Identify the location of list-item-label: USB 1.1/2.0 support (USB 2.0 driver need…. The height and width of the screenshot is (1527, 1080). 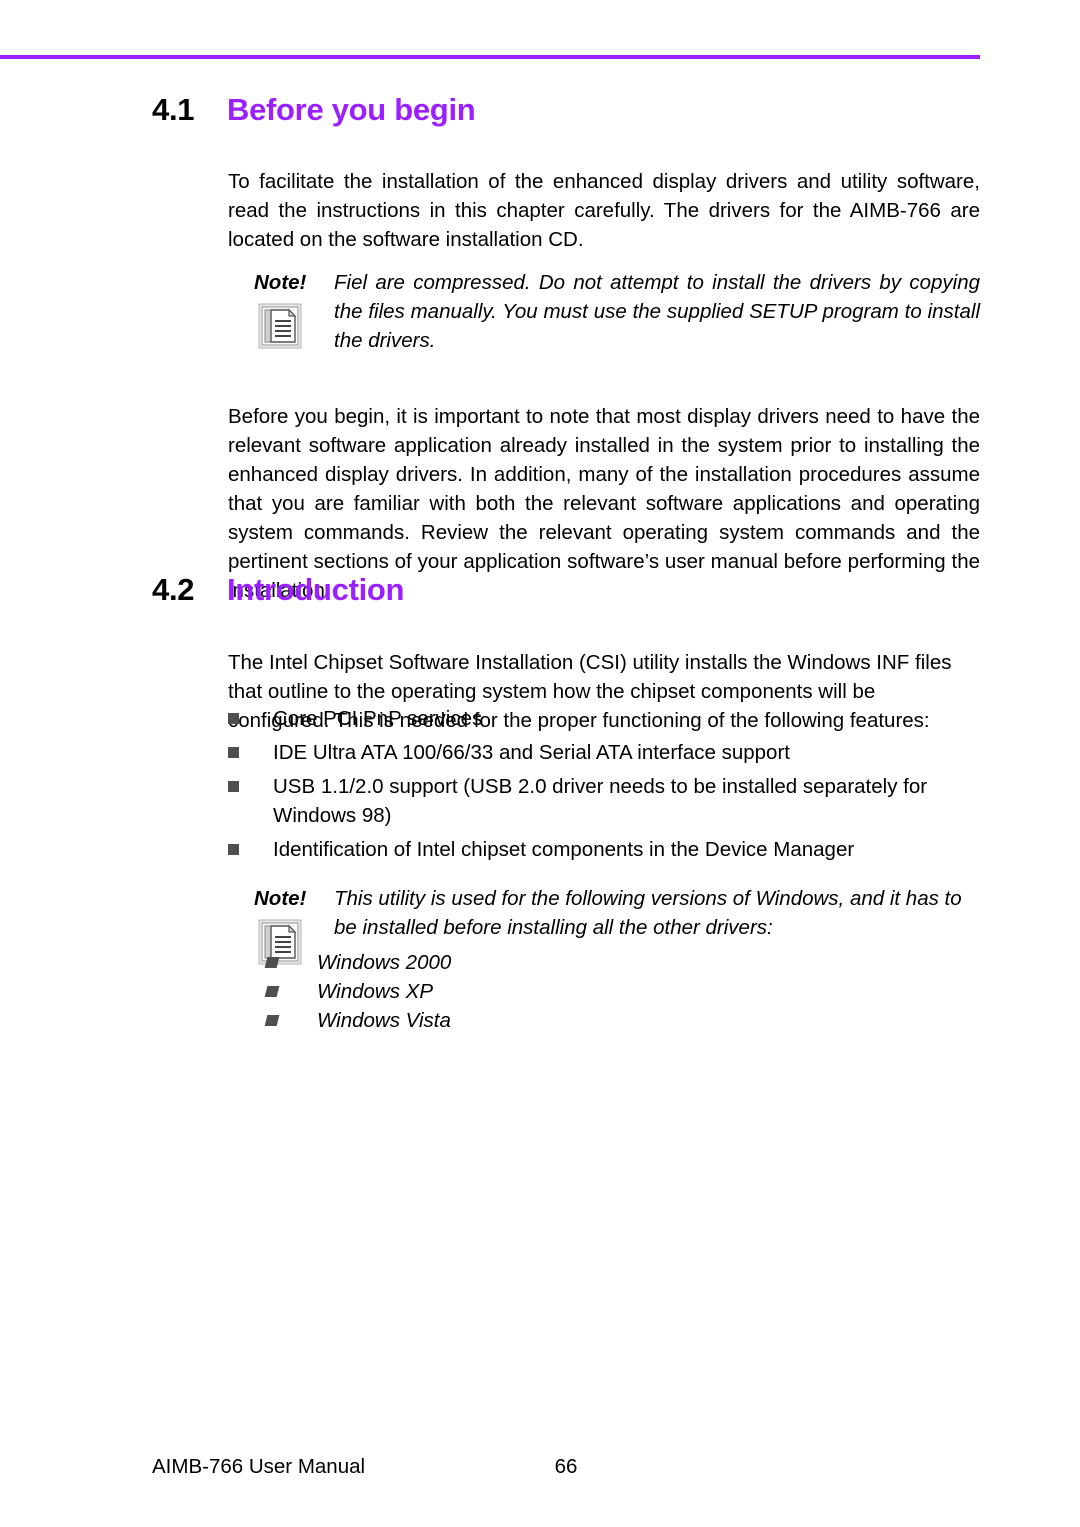
(600, 801).